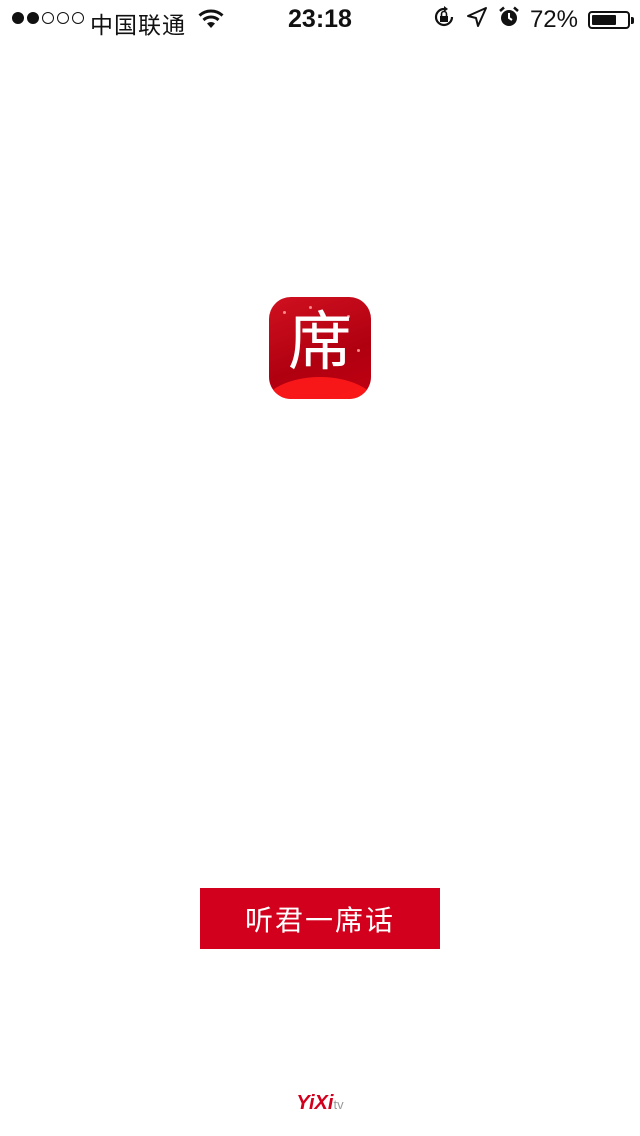 The width and height of the screenshot is (640, 1136). What do you see at coordinates (477, 20) in the screenshot?
I see `location-arrow-icon` at bounding box center [477, 20].